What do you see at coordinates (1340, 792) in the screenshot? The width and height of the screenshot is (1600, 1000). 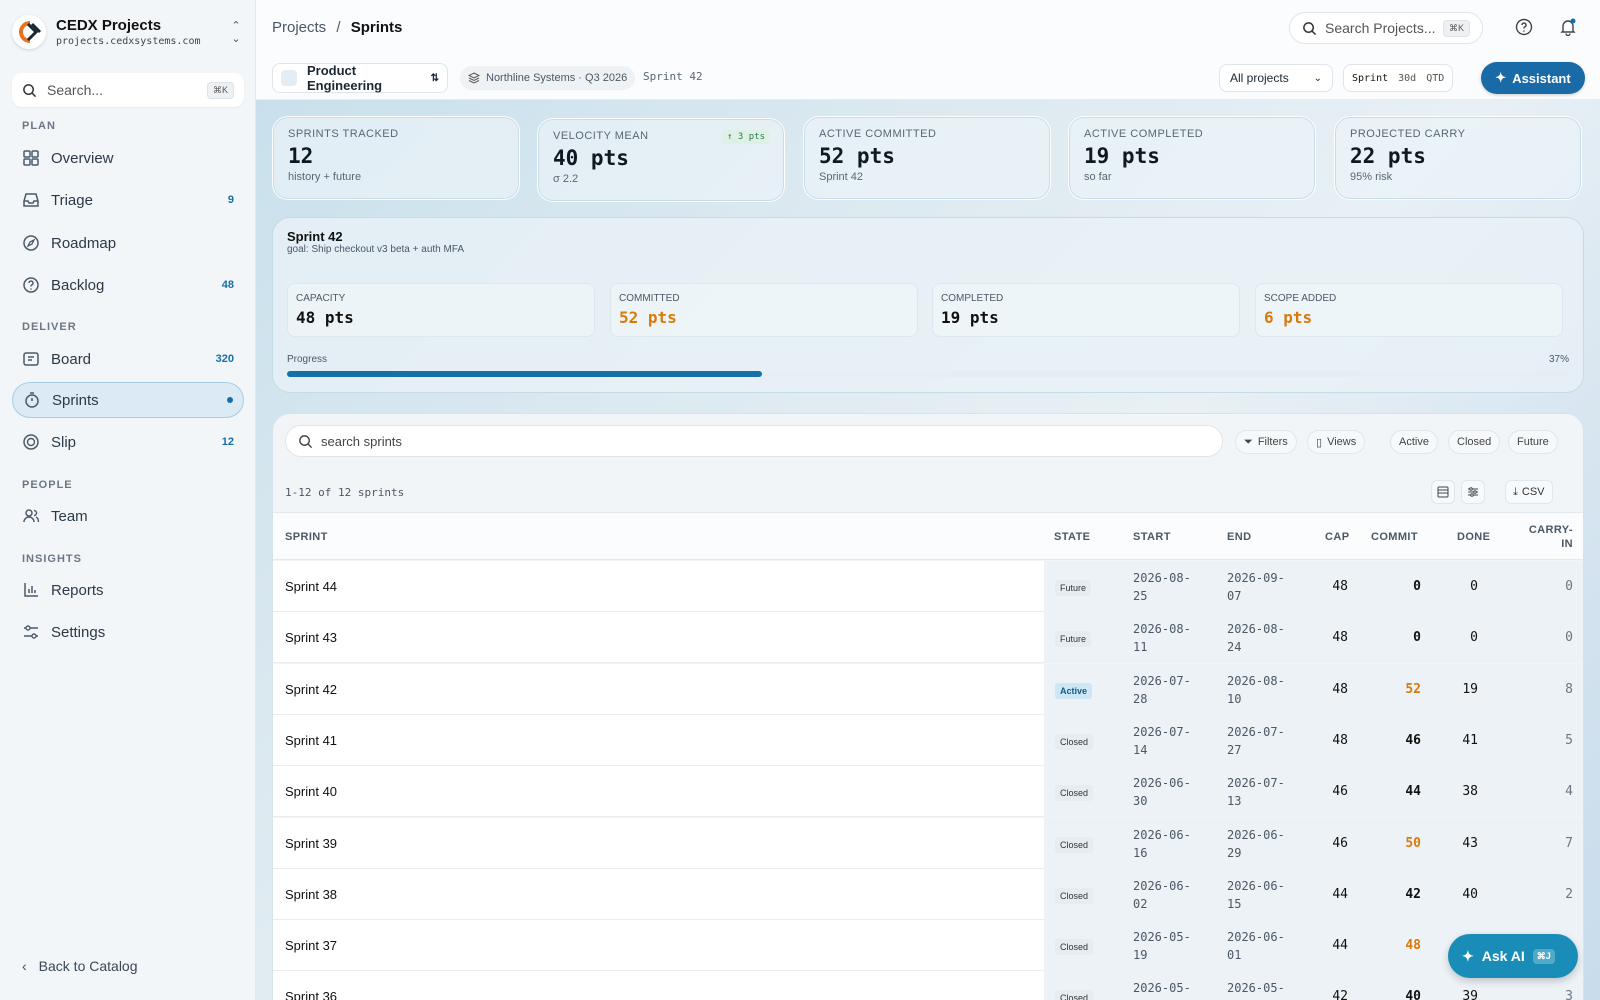 I see `cap-value: 46` at bounding box center [1340, 792].